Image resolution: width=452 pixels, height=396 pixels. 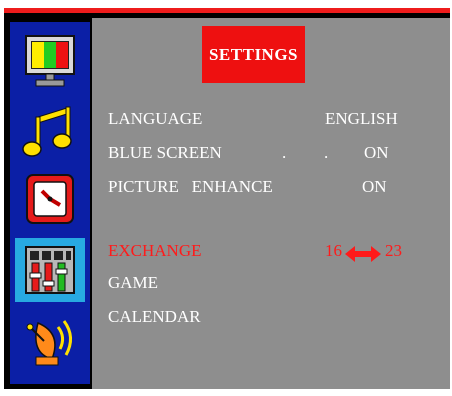 What do you see at coordinates (361, 118) in the screenshot?
I see `language-value: ENGLISH` at bounding box center [361, 118].